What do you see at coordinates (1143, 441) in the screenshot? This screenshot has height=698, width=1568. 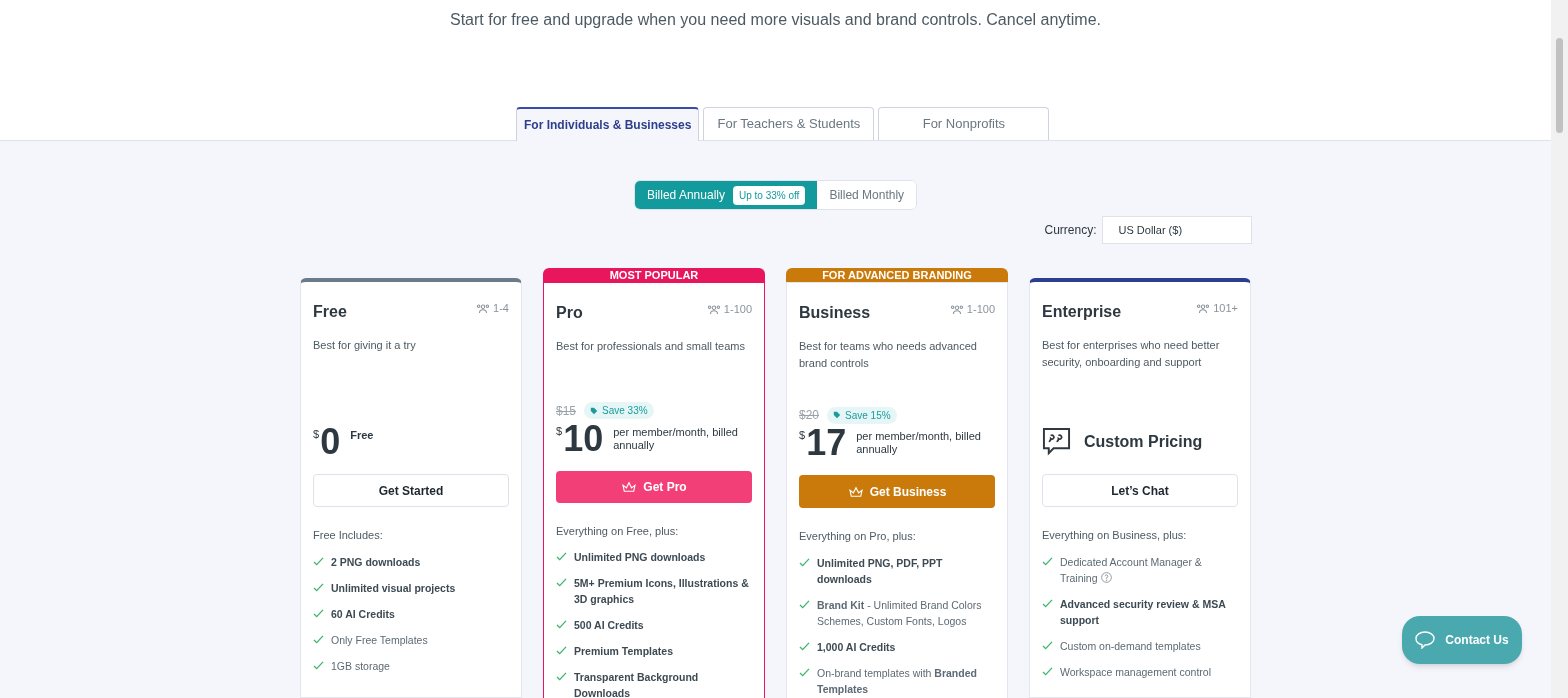 I see `custom-pricing: Custom Pricing` at bounding box center [1143, 441].